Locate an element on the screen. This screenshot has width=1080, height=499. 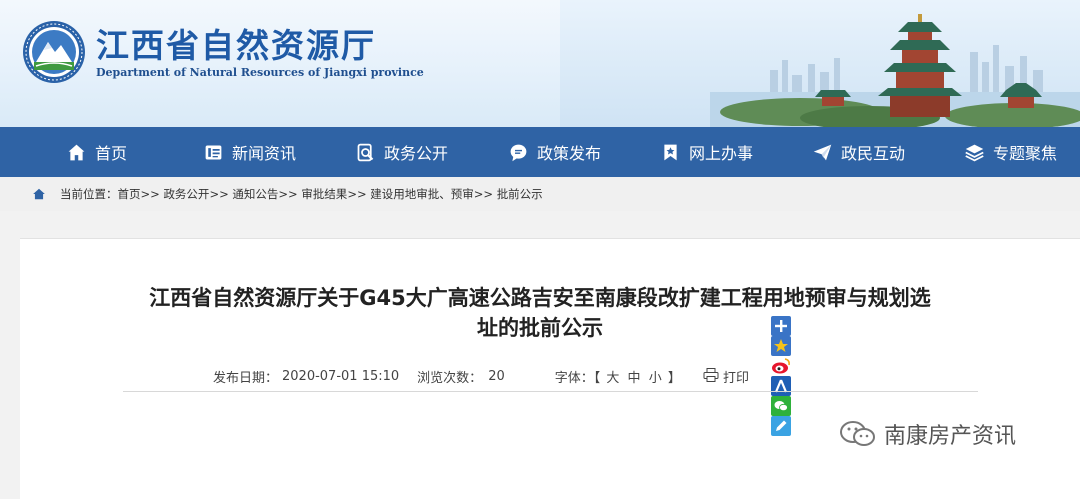
breadcrumb-gov-affairs: 政务公开 is located at coordinates (186, 194).